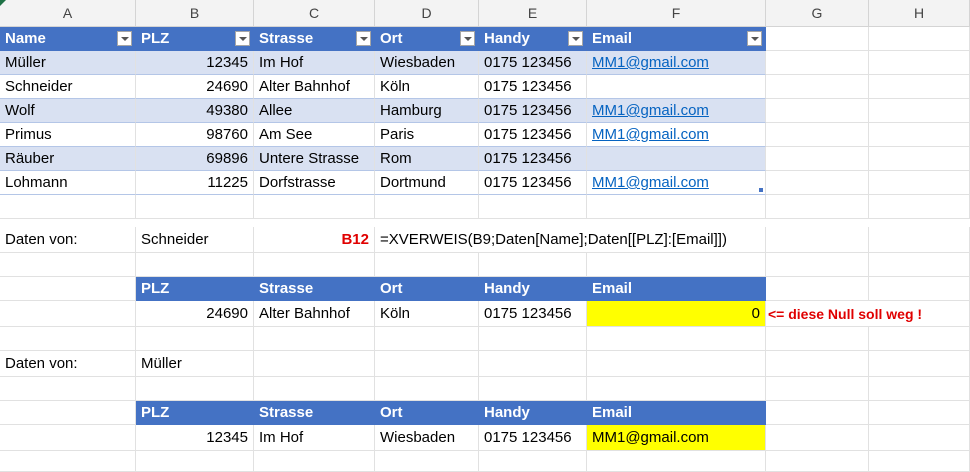  I want to click on cell-strasse: Dorfstrasse, so click(314, 183).